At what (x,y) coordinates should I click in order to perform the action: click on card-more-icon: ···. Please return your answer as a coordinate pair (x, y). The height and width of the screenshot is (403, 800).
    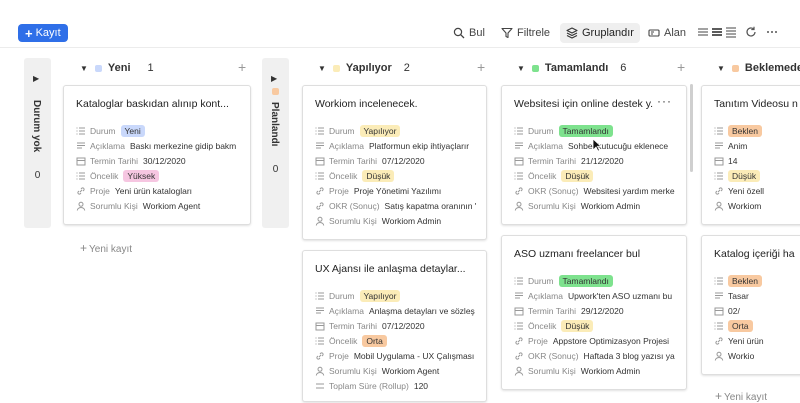
    Looking at the image, I should click on (664, 101).